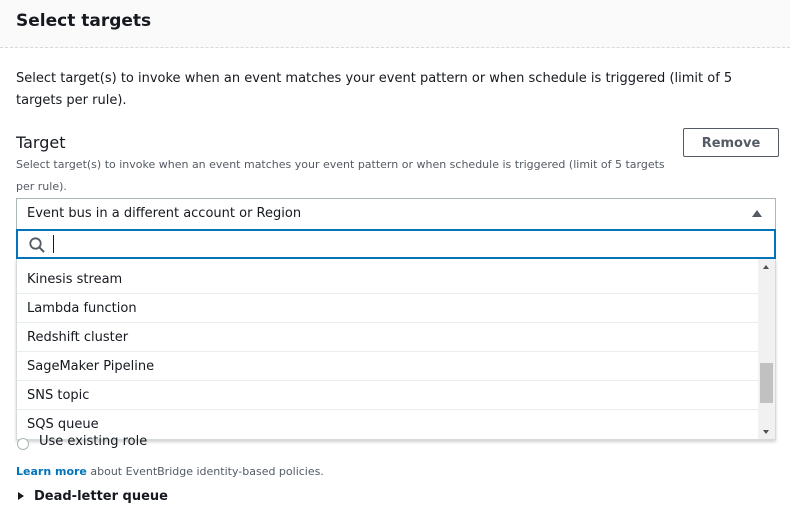 Image resolution: width=790 pixels, height=516 pixels. What do you see at coordinates (388, 337) in the screenshot?
I see `target-option: Redshift cluster` at bounding box center [388, 337].